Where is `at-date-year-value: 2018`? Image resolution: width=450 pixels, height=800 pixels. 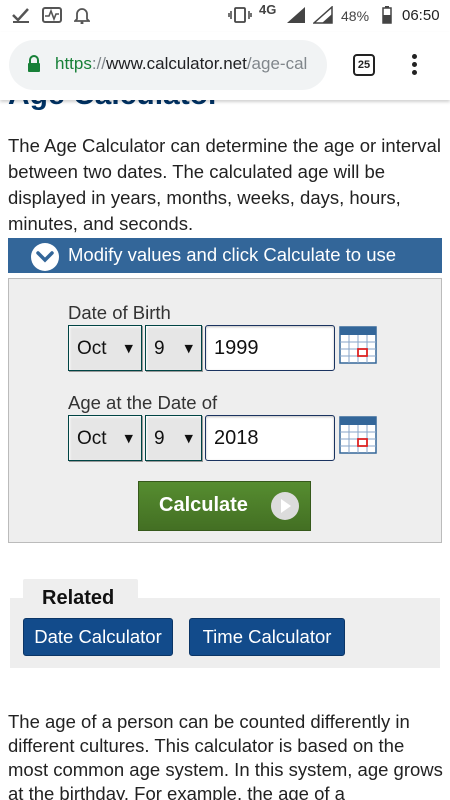 at-date-year-value: 2018 is located at coordinates (236, 438).